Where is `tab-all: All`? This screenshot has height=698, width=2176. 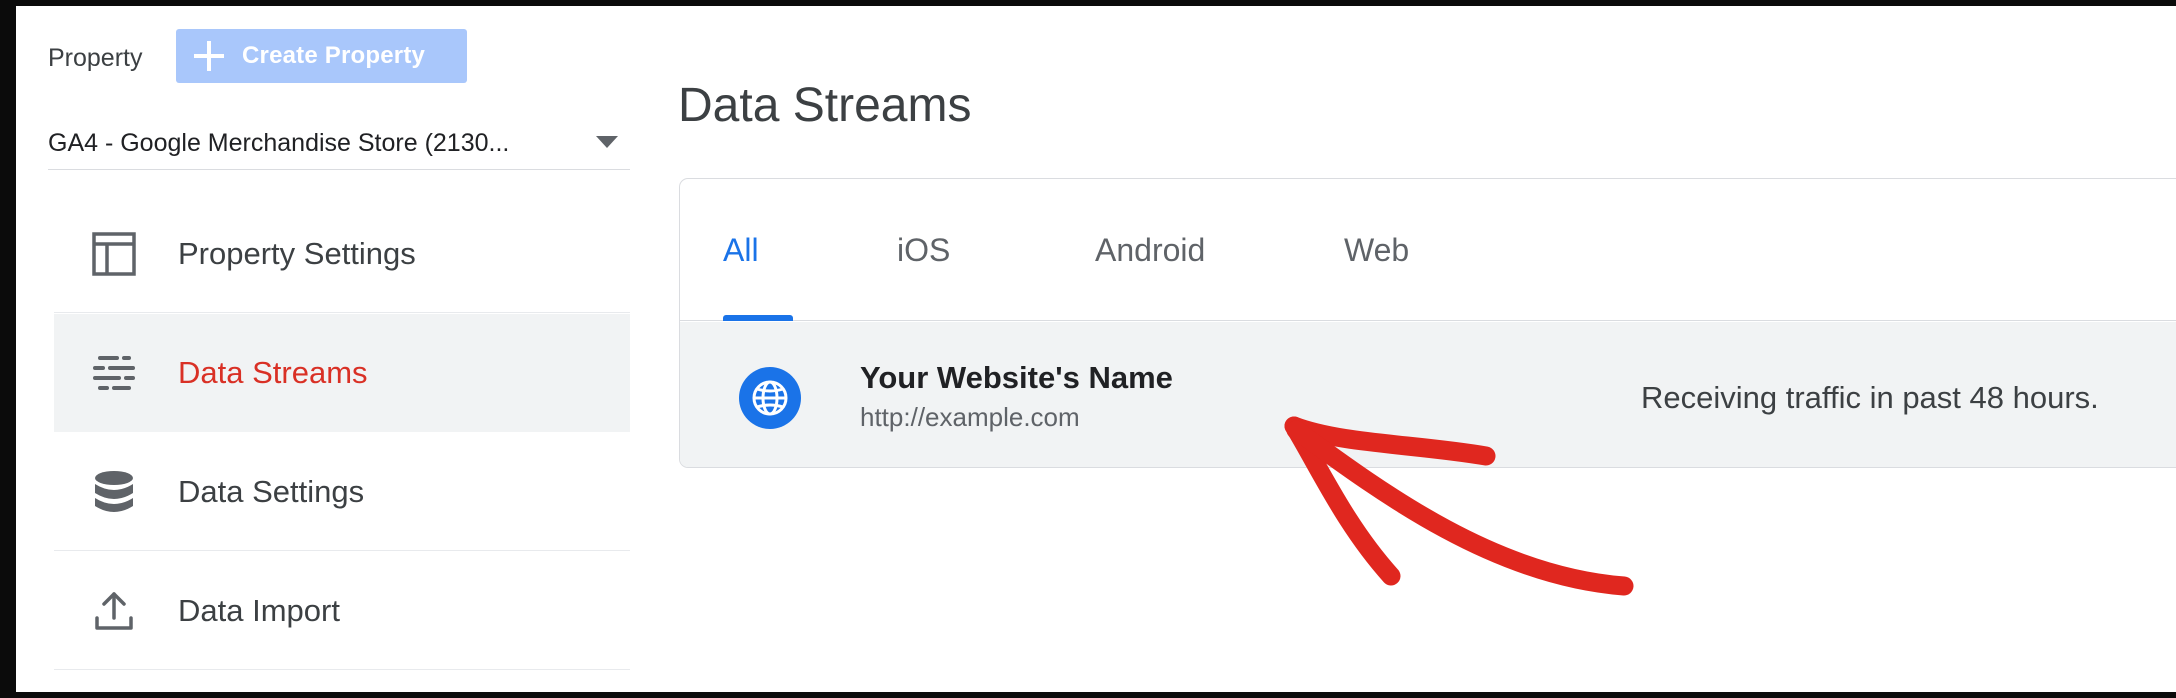 tab-all: All is located at coordinates (741, 250).